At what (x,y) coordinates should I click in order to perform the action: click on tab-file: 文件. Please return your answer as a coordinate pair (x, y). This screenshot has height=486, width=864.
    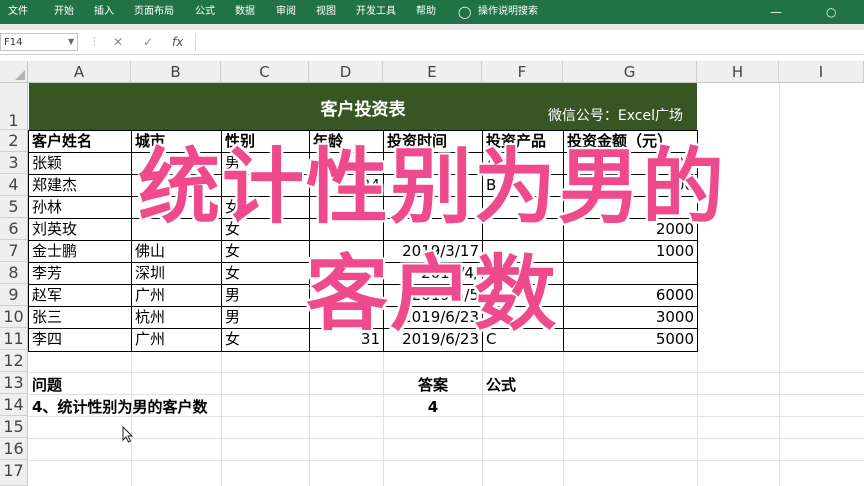
    Looking at the image, I should click on (18, 12).